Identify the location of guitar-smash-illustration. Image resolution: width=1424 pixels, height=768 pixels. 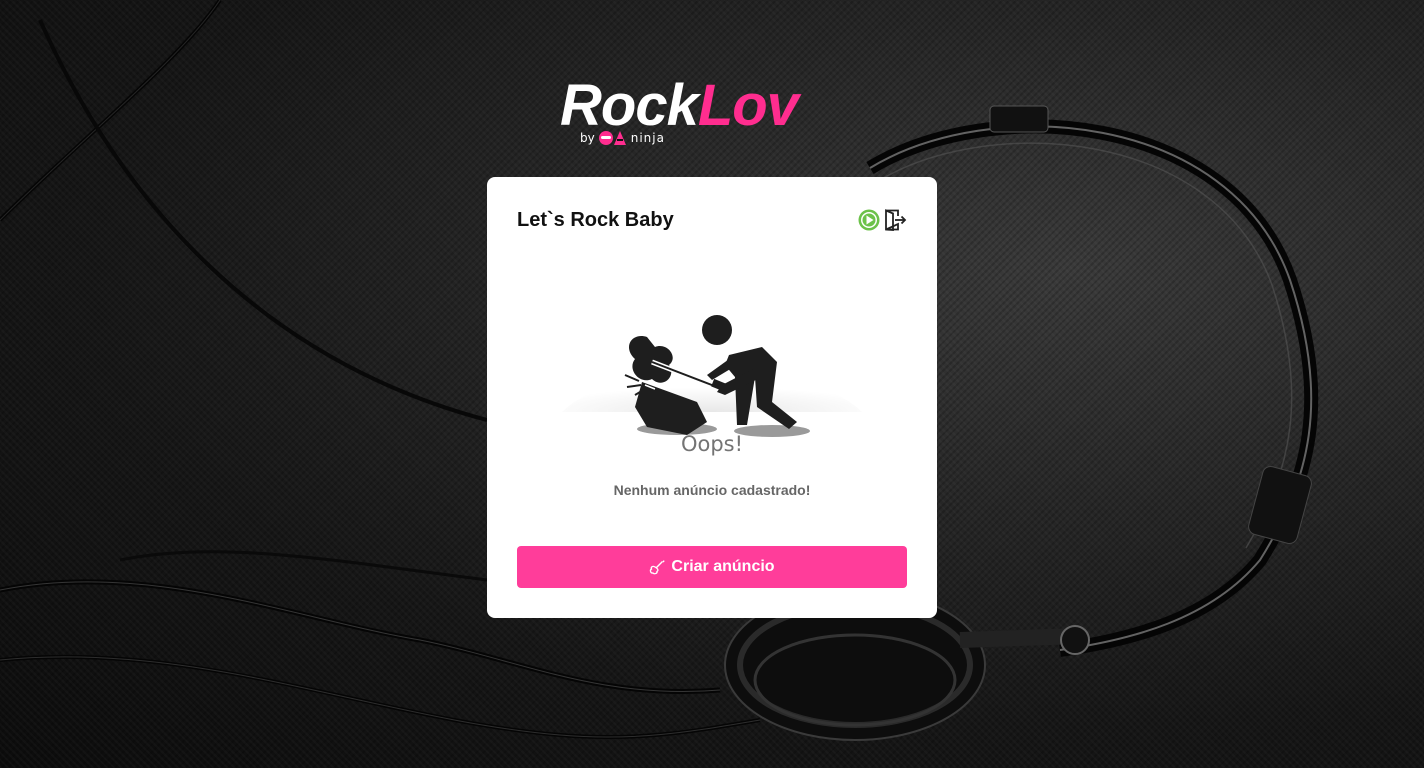
(712, 376).